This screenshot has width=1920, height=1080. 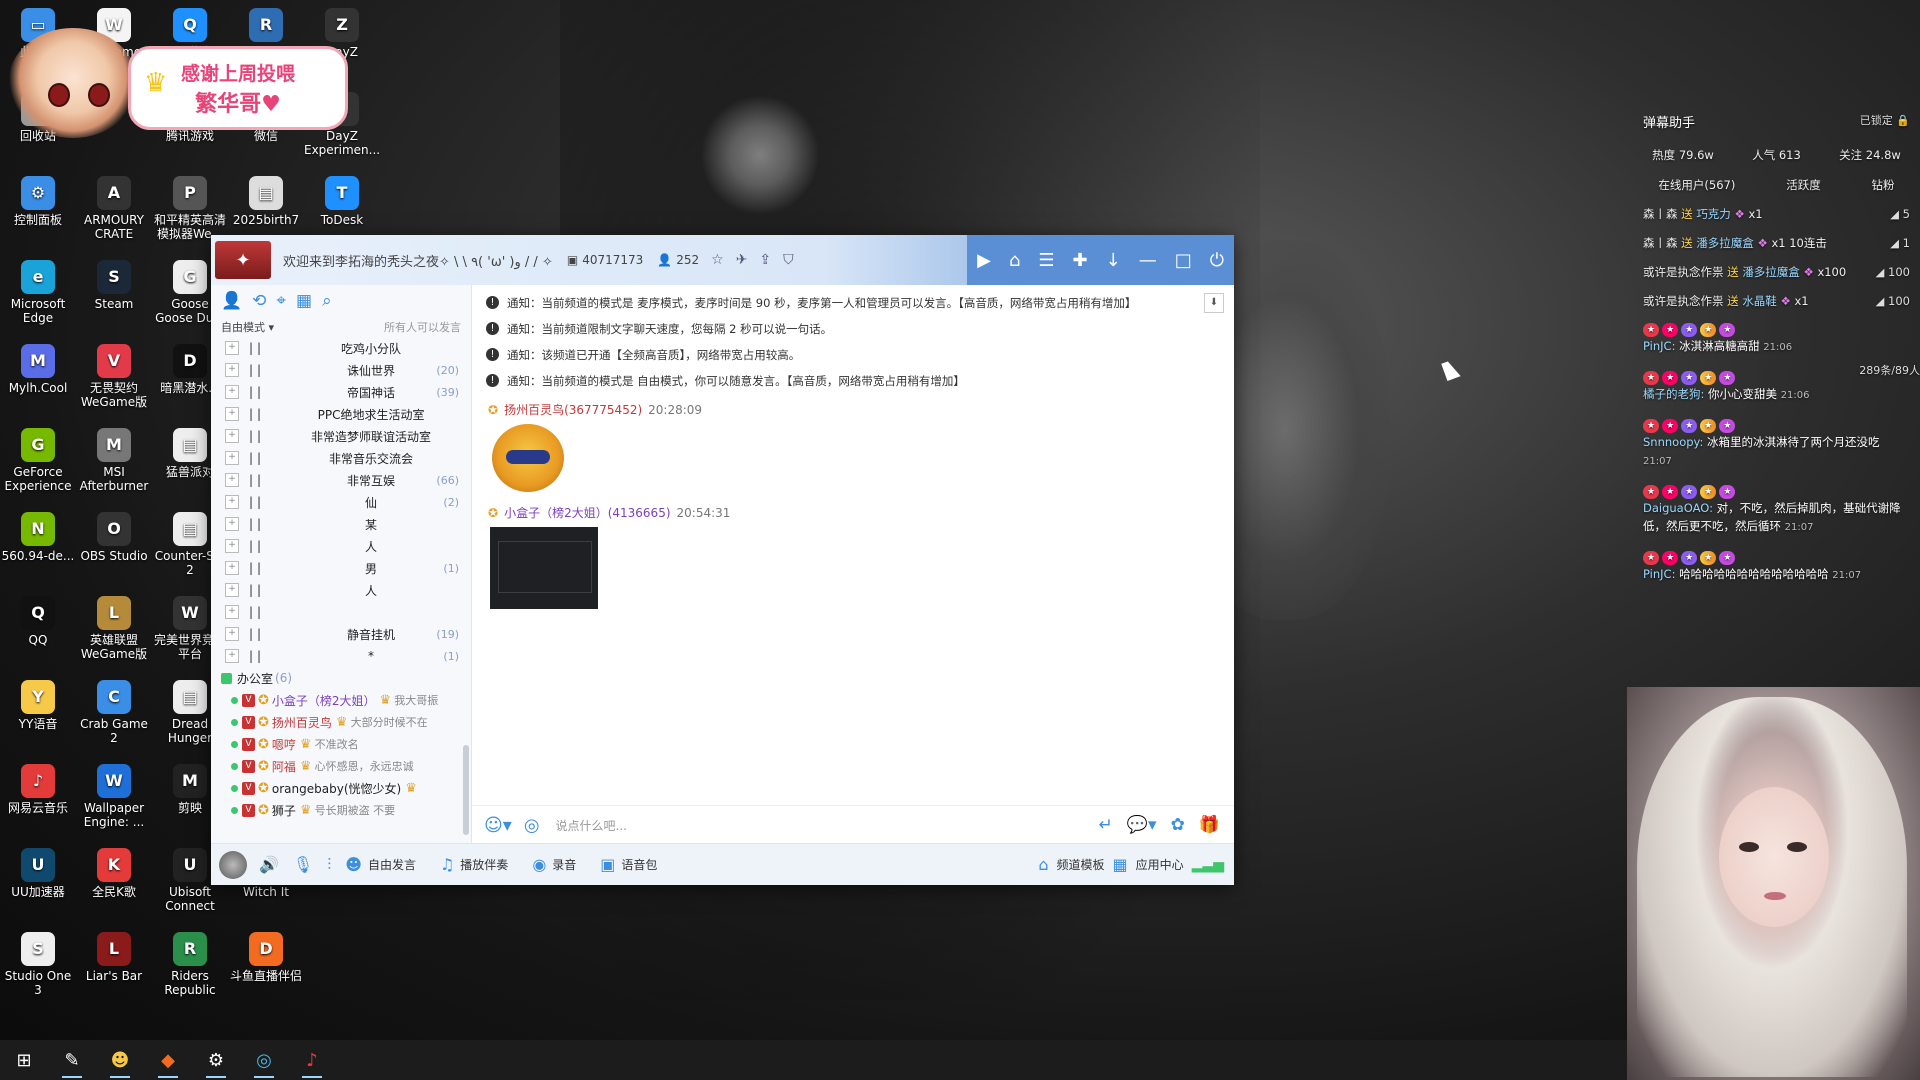 What do you see at coordinates (348, 612) in the screenshot?
I see `channel-item: + ||` at bounding box center [348, 612].